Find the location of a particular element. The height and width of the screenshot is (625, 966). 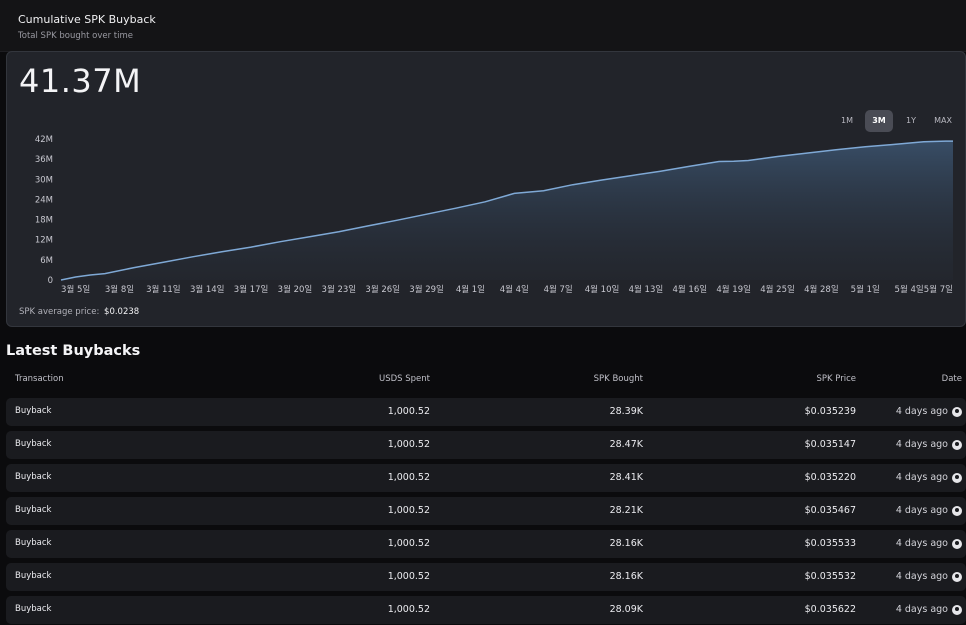

x-tick-label: 4월 13일 is located at coordinates (646, 289).